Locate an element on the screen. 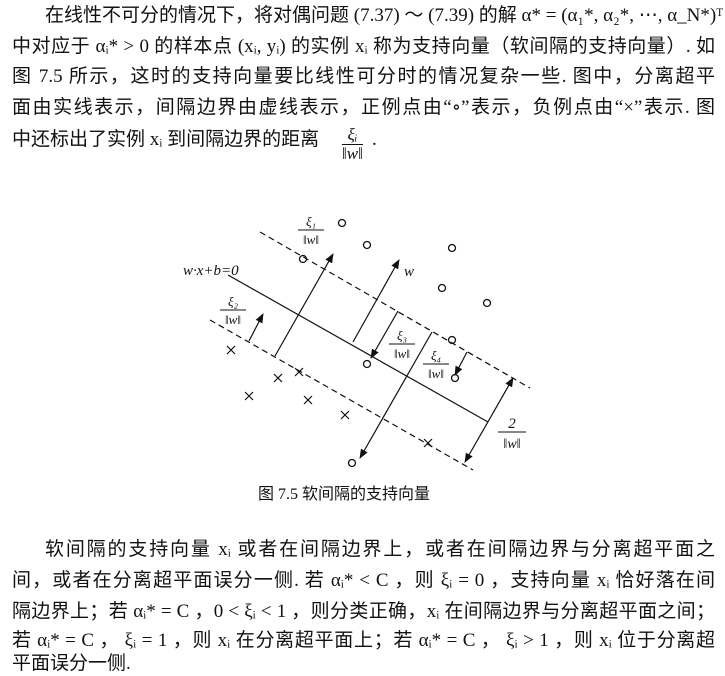 The image size is (725, 676). margin-den: ‖w‖ is located at coordinates (511, 444).